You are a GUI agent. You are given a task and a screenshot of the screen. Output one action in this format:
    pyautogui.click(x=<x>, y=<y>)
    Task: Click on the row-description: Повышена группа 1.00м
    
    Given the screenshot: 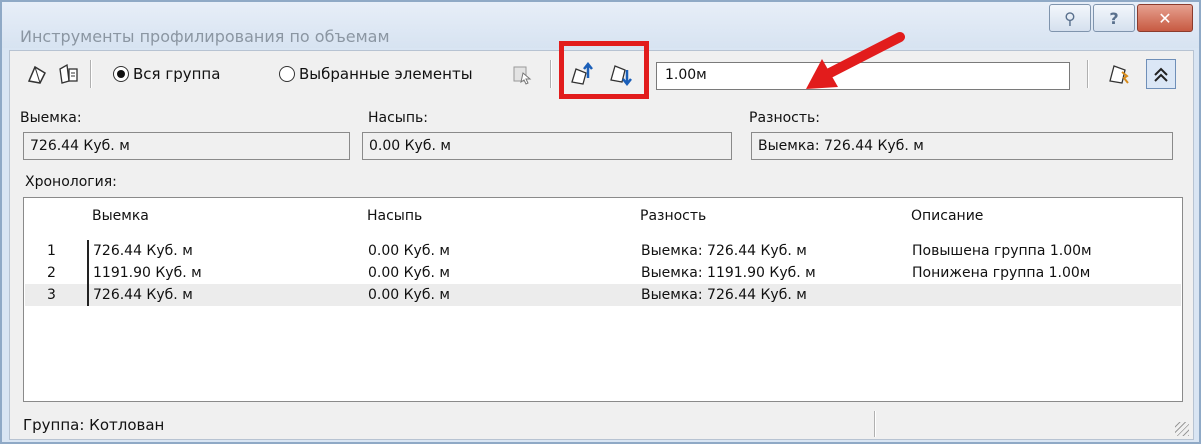 What is the action you would take?
    pyautogui.click(x=1002, y=251)
    